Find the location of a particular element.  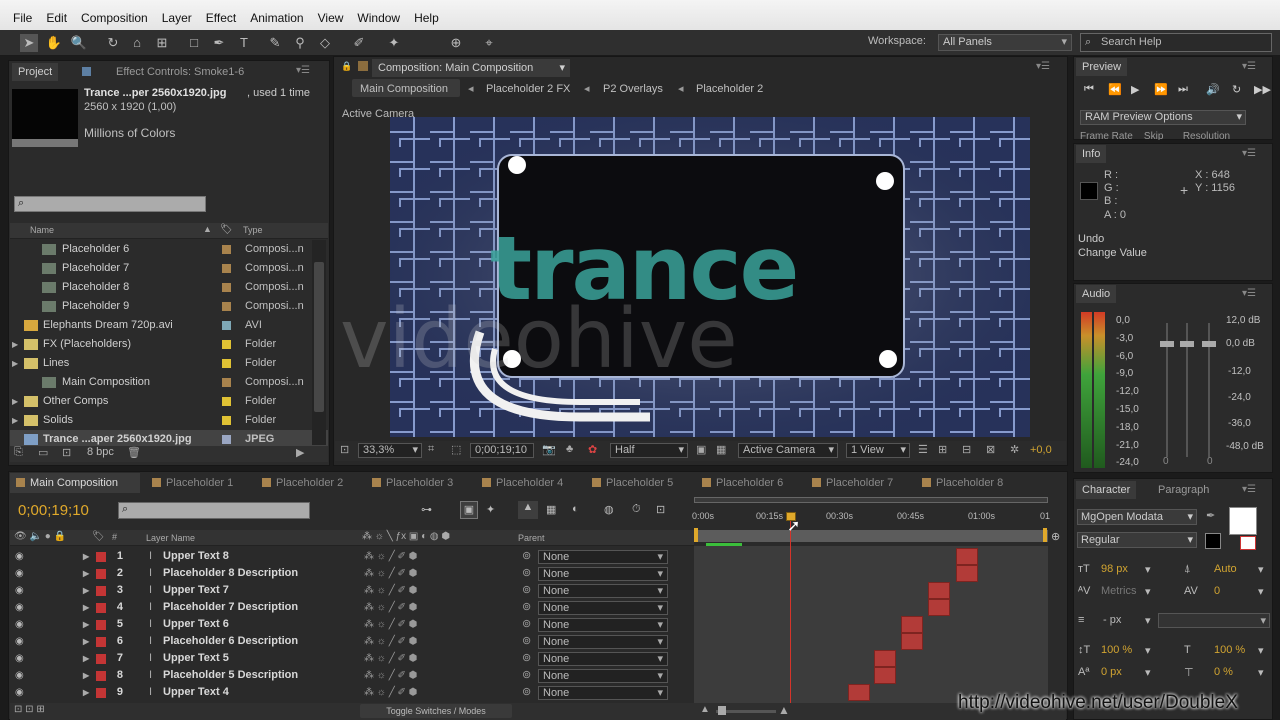

leading-value: Auto is located at coordinates (1225, 569).